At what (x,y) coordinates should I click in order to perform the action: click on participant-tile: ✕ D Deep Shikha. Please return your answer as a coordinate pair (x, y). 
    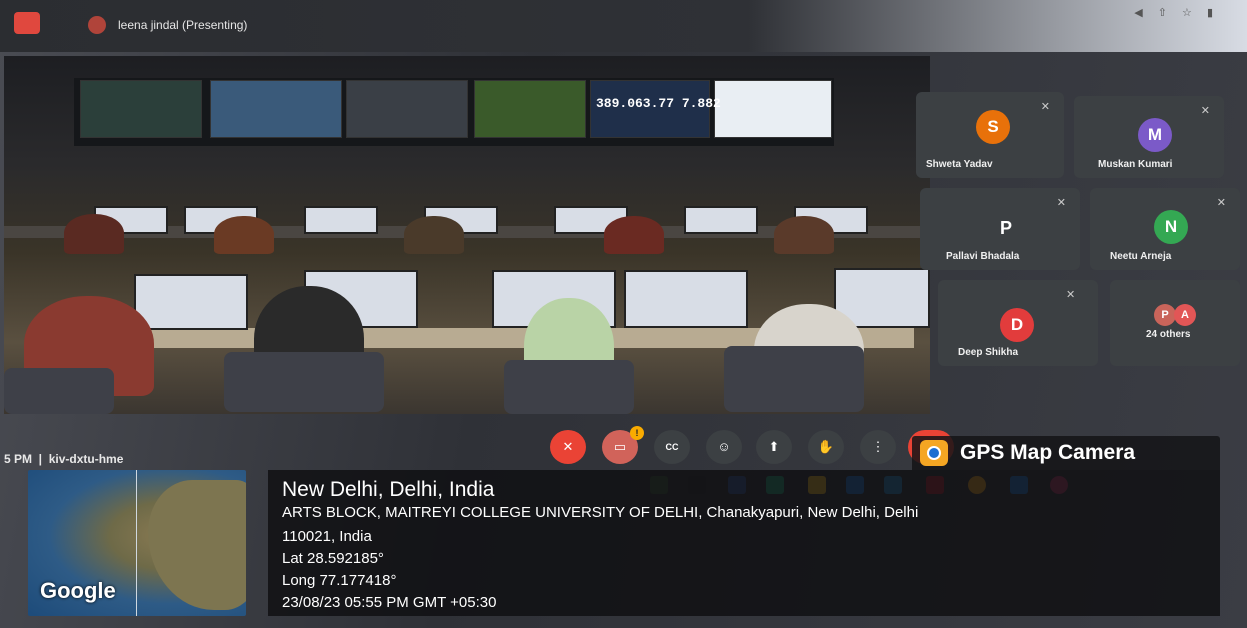
    Looking at the image, I should click on (1018, 323).